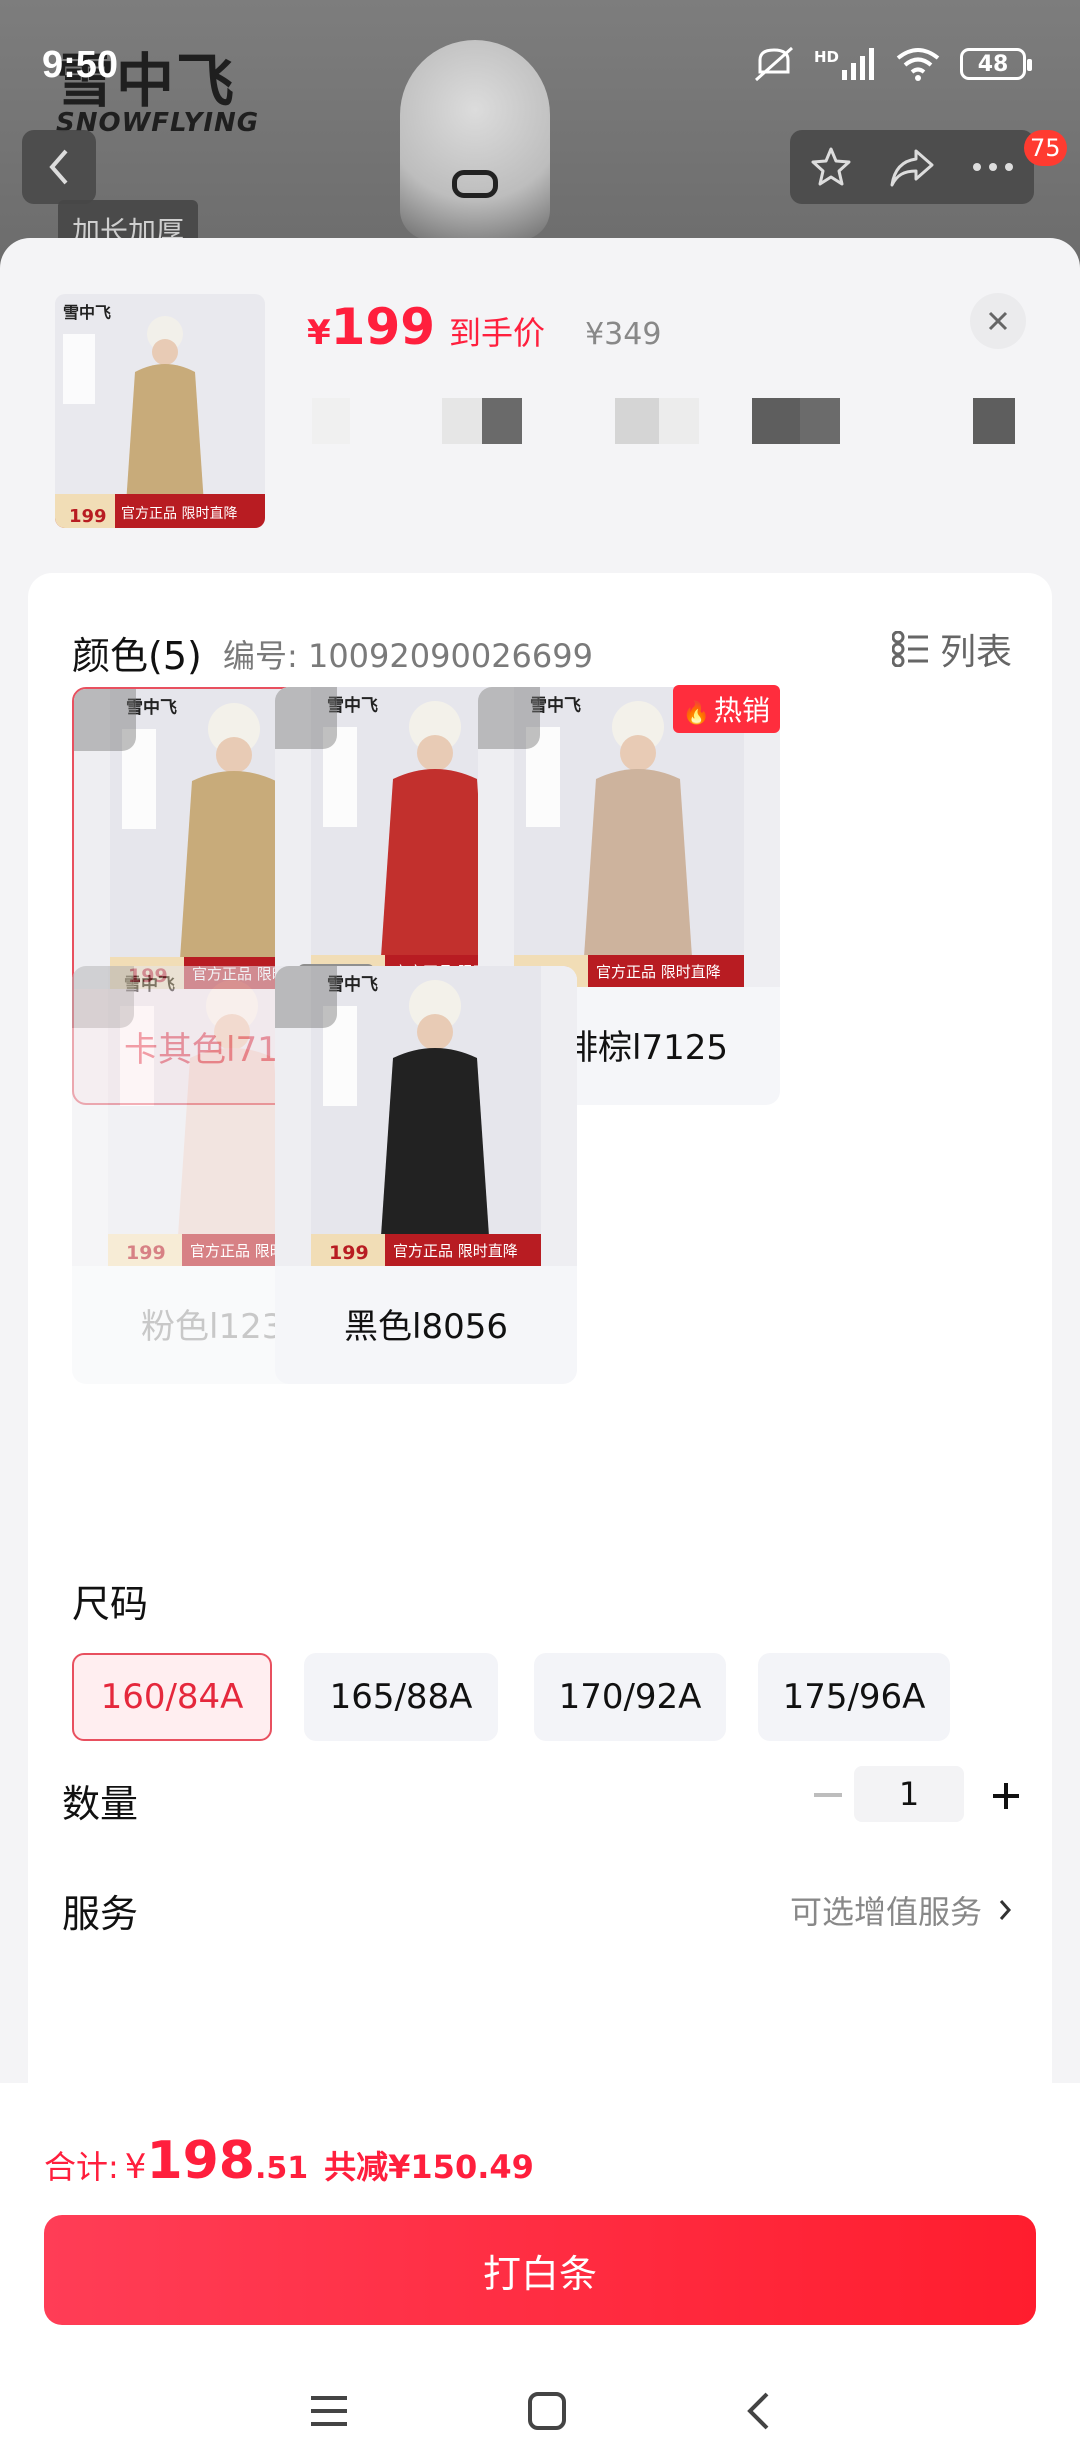  I want to click on battery-icon: 48, so click(996, 64).